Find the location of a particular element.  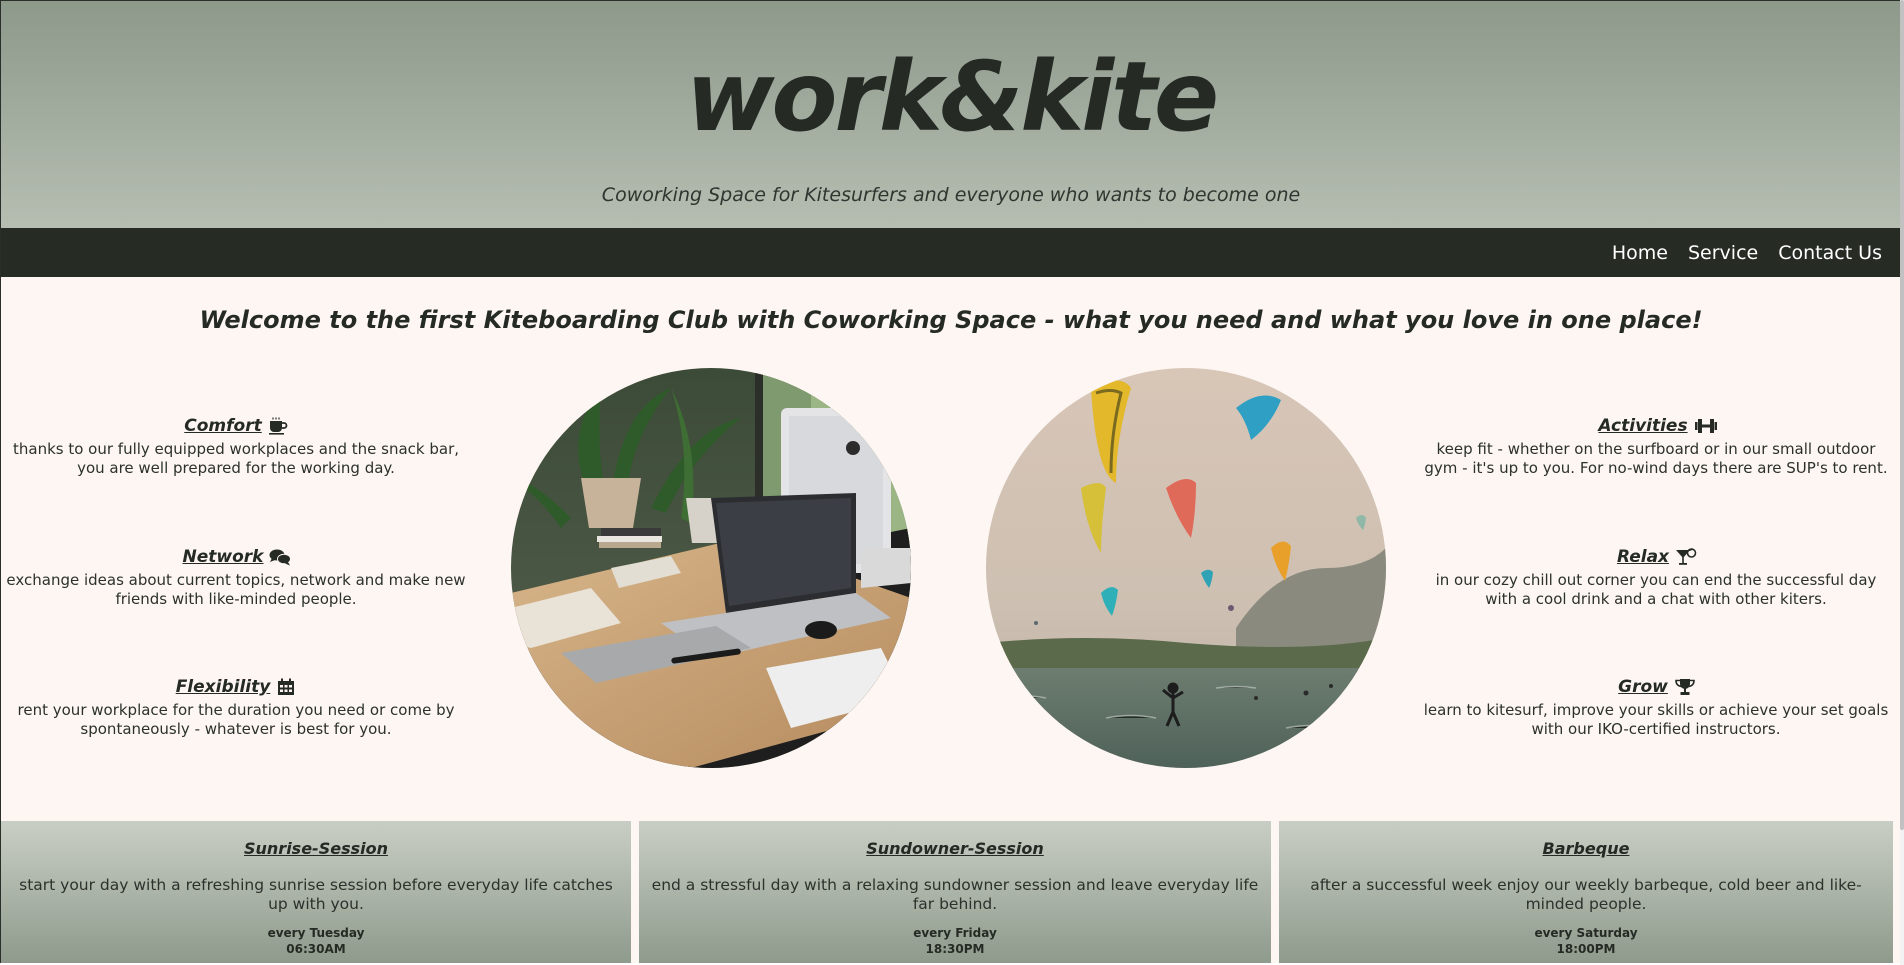

event-day: every Saturday is located at coordinates (1586, 933).